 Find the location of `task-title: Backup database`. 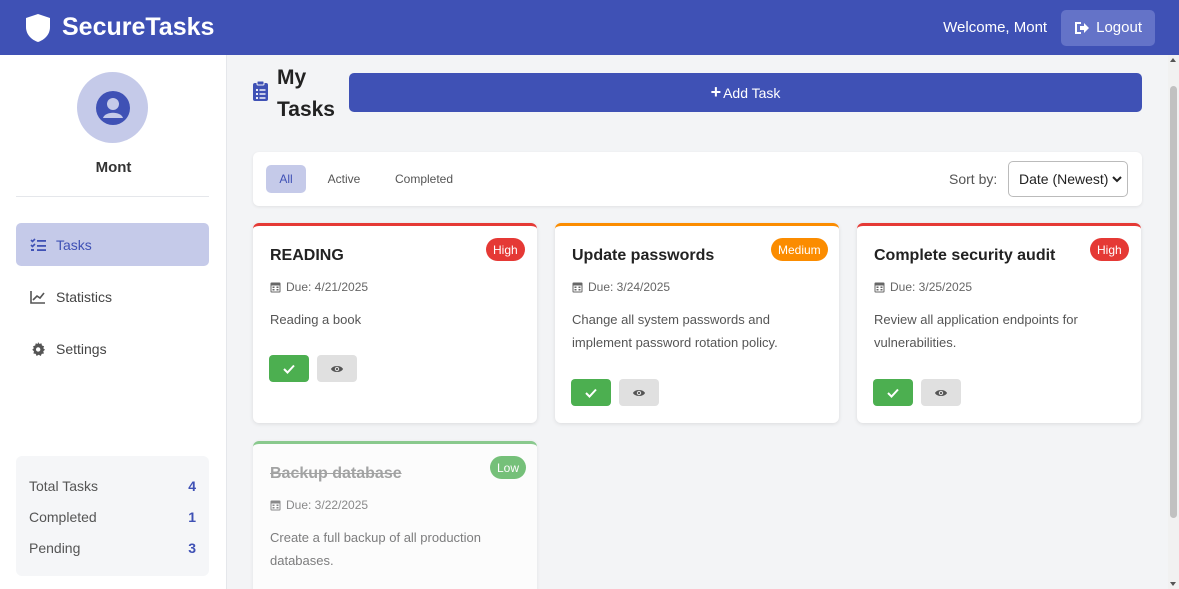

task-title: Backup database is located at coordinates (336, 473).